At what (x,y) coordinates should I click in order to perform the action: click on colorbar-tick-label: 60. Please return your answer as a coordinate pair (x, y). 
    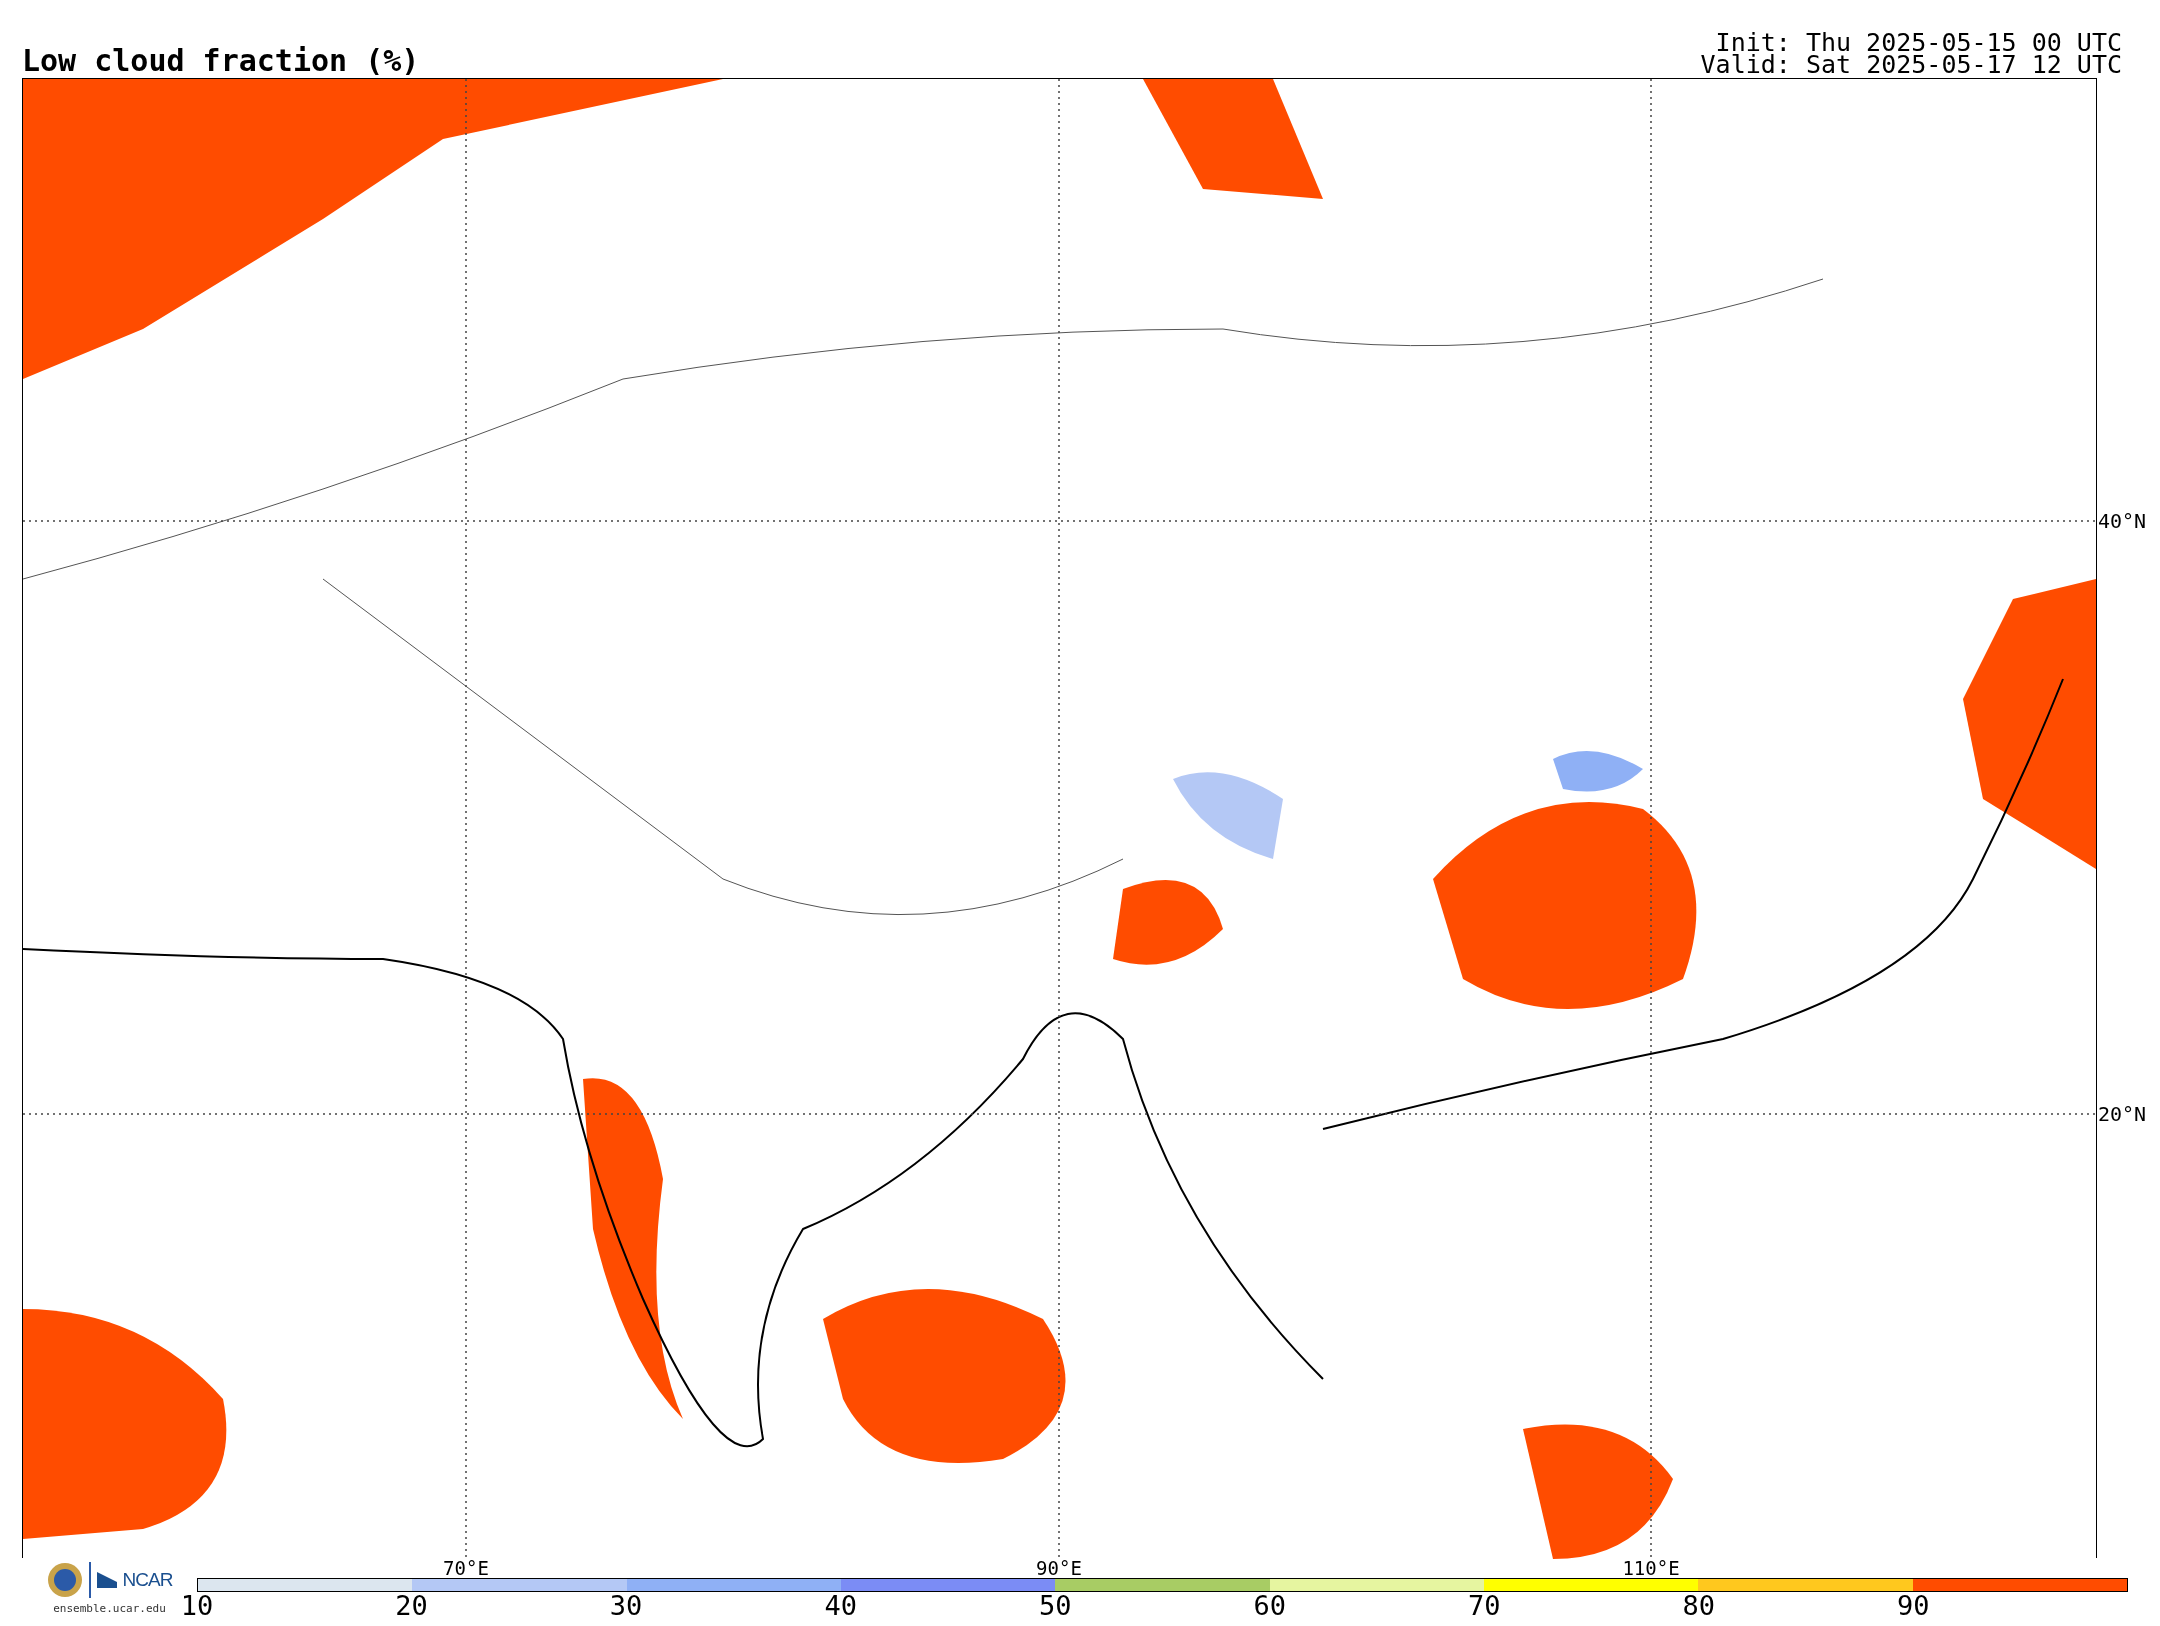
    Looking at the image, I should click on (1269, 1605).